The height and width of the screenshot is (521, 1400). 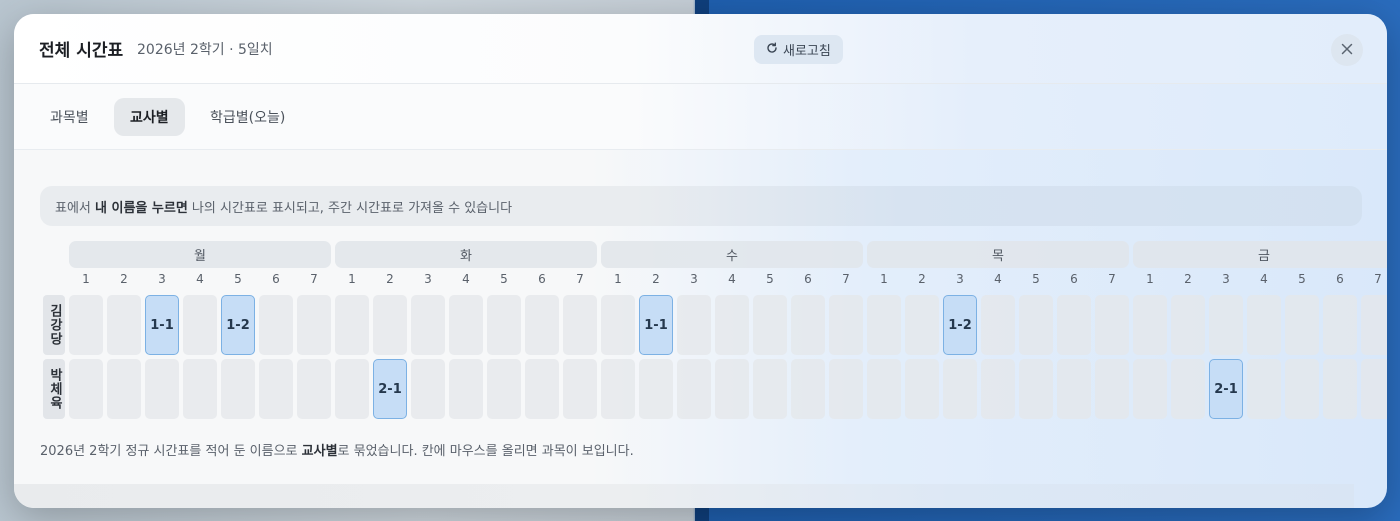 I want to click on footnote-suffix: 로 묶었습니다. 칸에 마우스를 올리면 과목이 보입니다., so click(x=485, y=451).